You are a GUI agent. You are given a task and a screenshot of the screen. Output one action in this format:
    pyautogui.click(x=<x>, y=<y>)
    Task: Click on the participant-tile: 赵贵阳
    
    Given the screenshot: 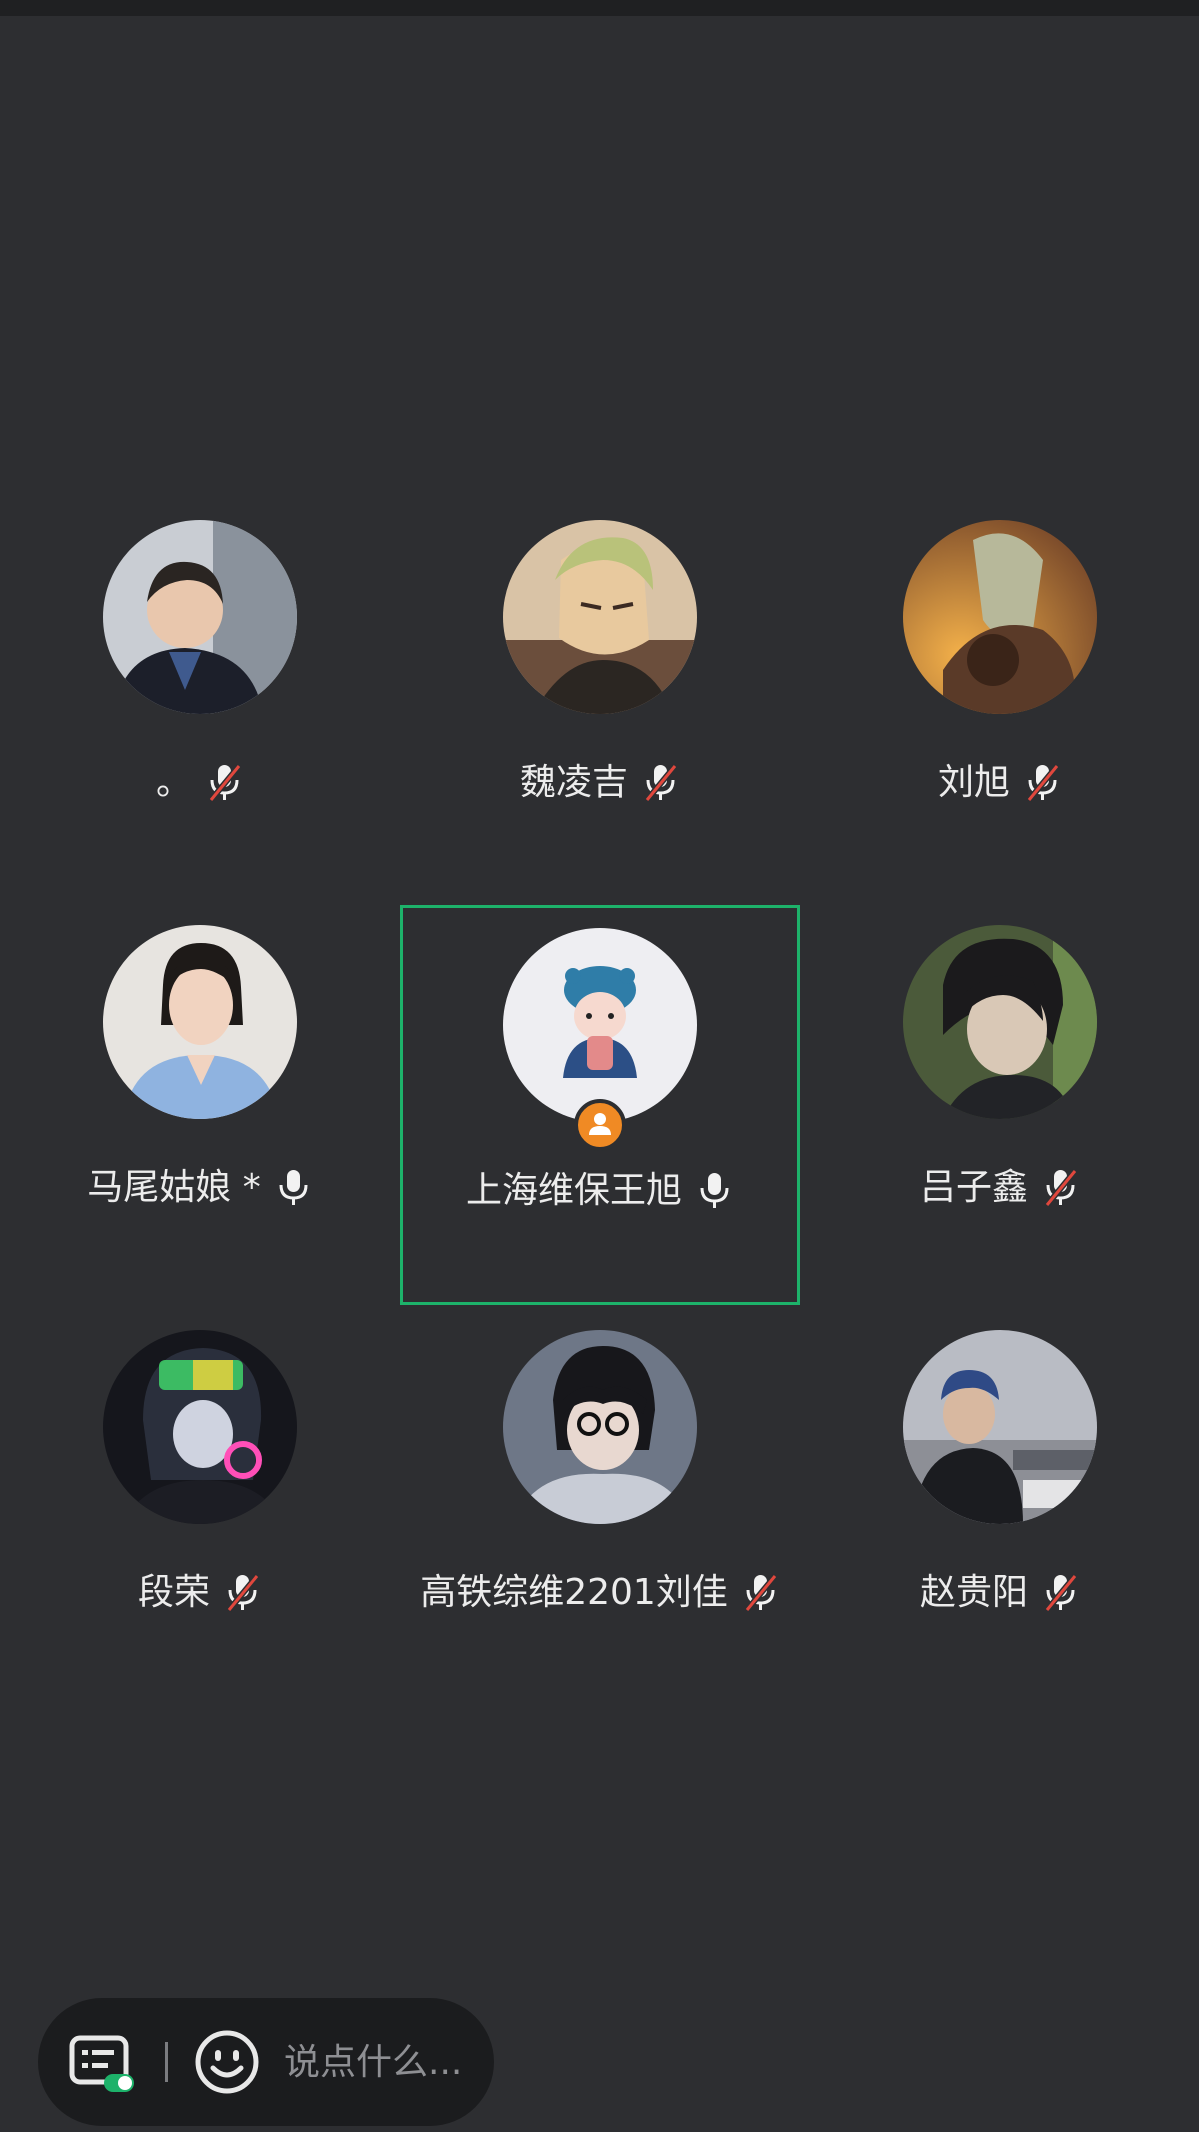 What is the action you would take?
    pyautogui.click(x=999, y=1530)
    